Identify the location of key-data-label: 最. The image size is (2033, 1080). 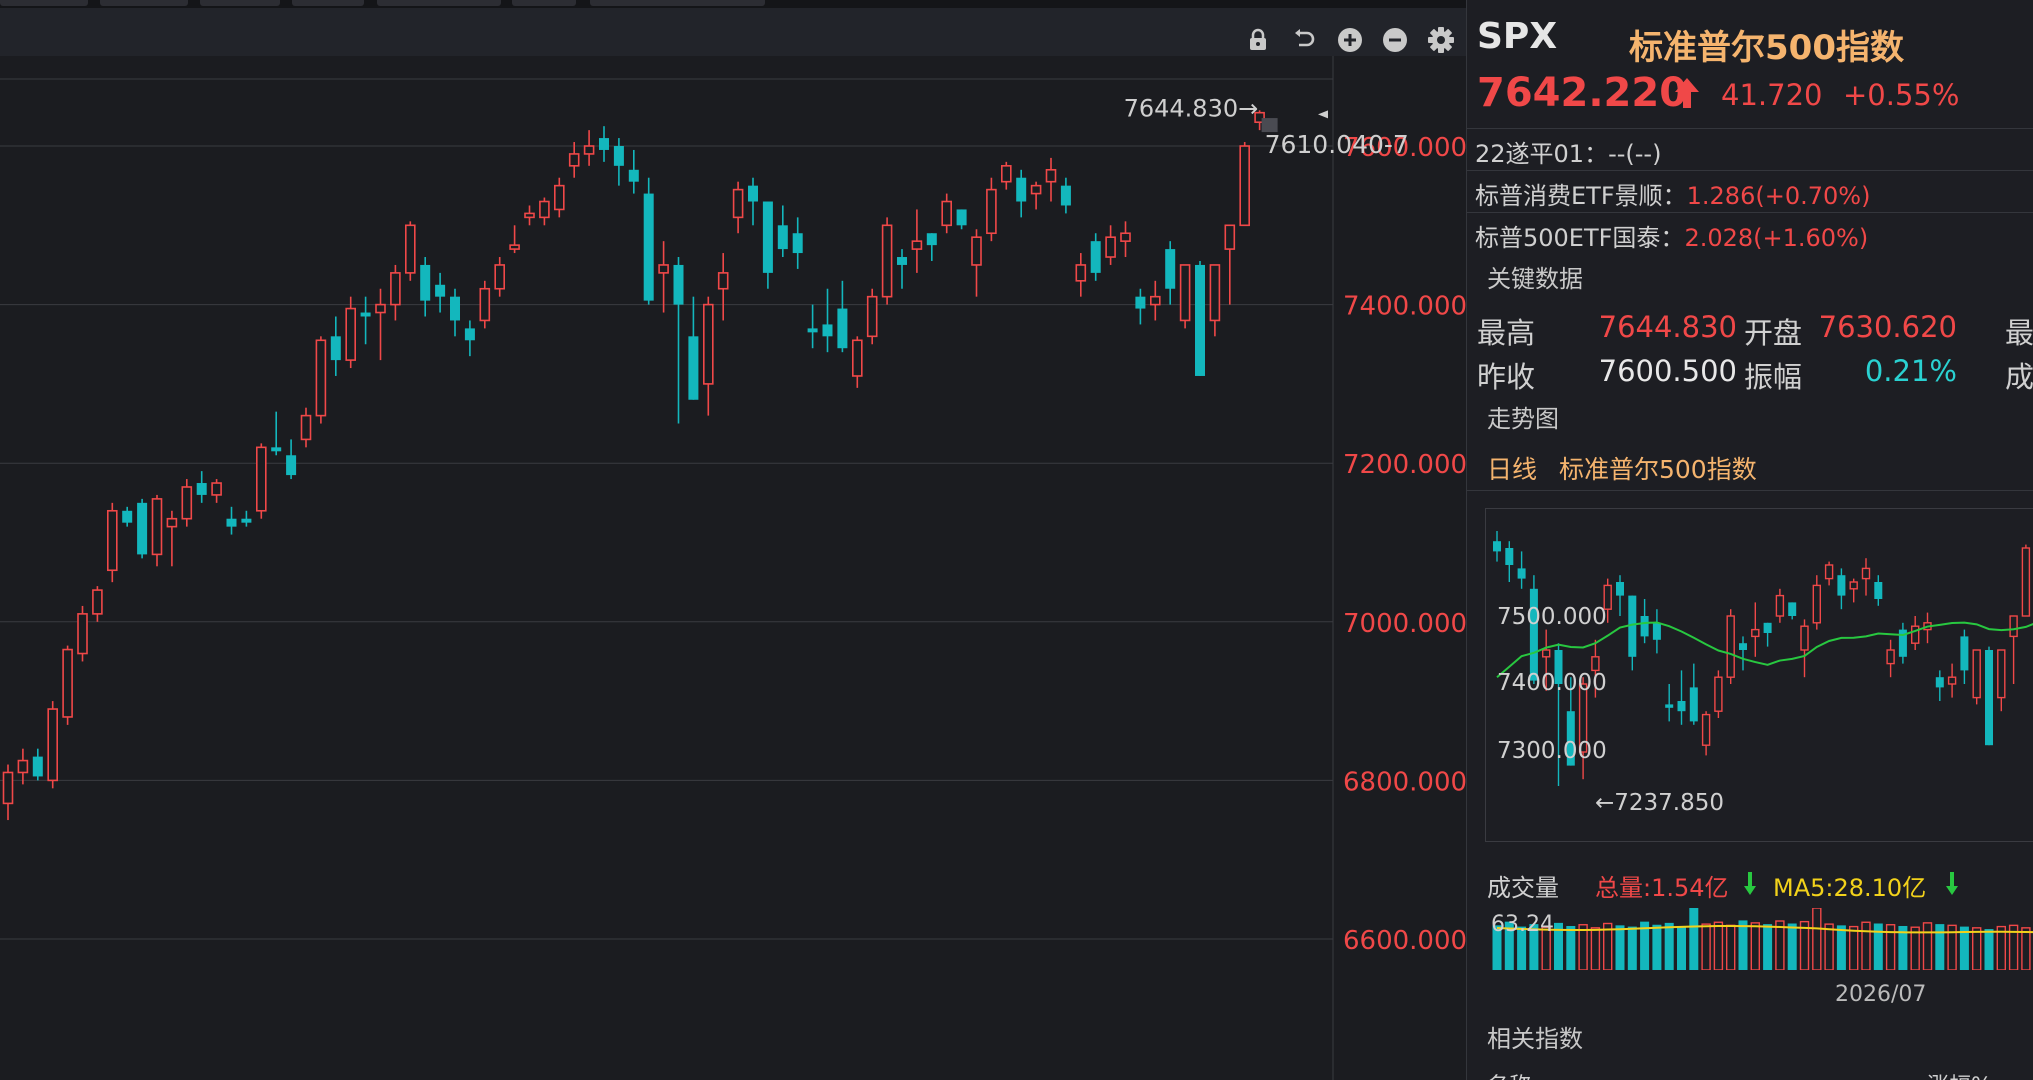
(2019, 333).